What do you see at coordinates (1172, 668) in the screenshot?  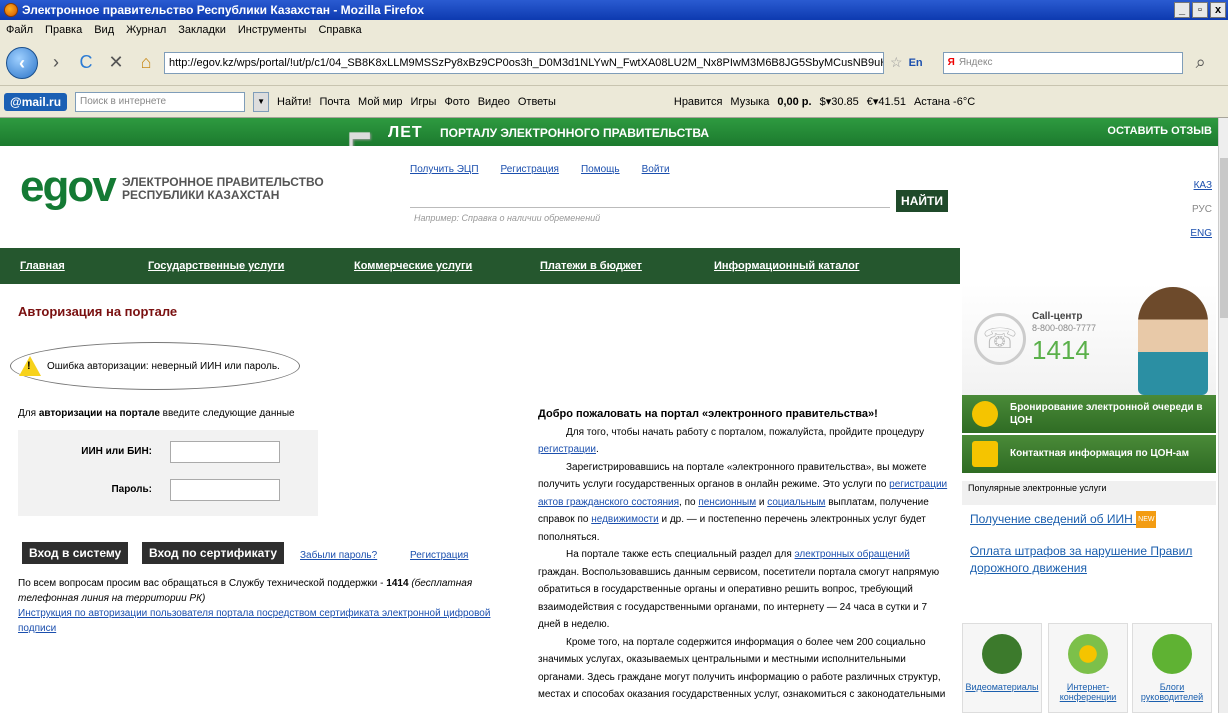 I see `tile-blogs: Блоги руководителей` at bounding box center [1172, 668].